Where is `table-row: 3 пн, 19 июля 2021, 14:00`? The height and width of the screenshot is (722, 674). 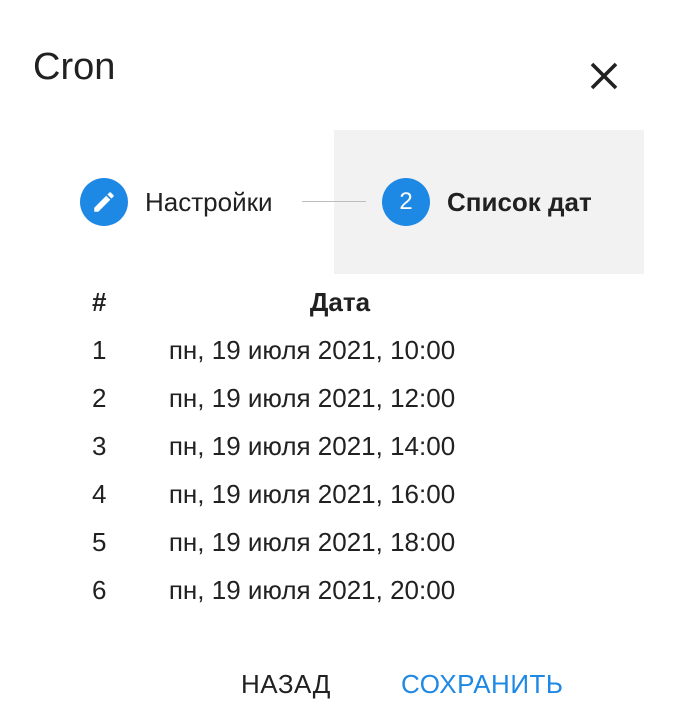
table-row: 3 пн, 19 июля 2021, 14:00 is located at coordinates (337, 446).